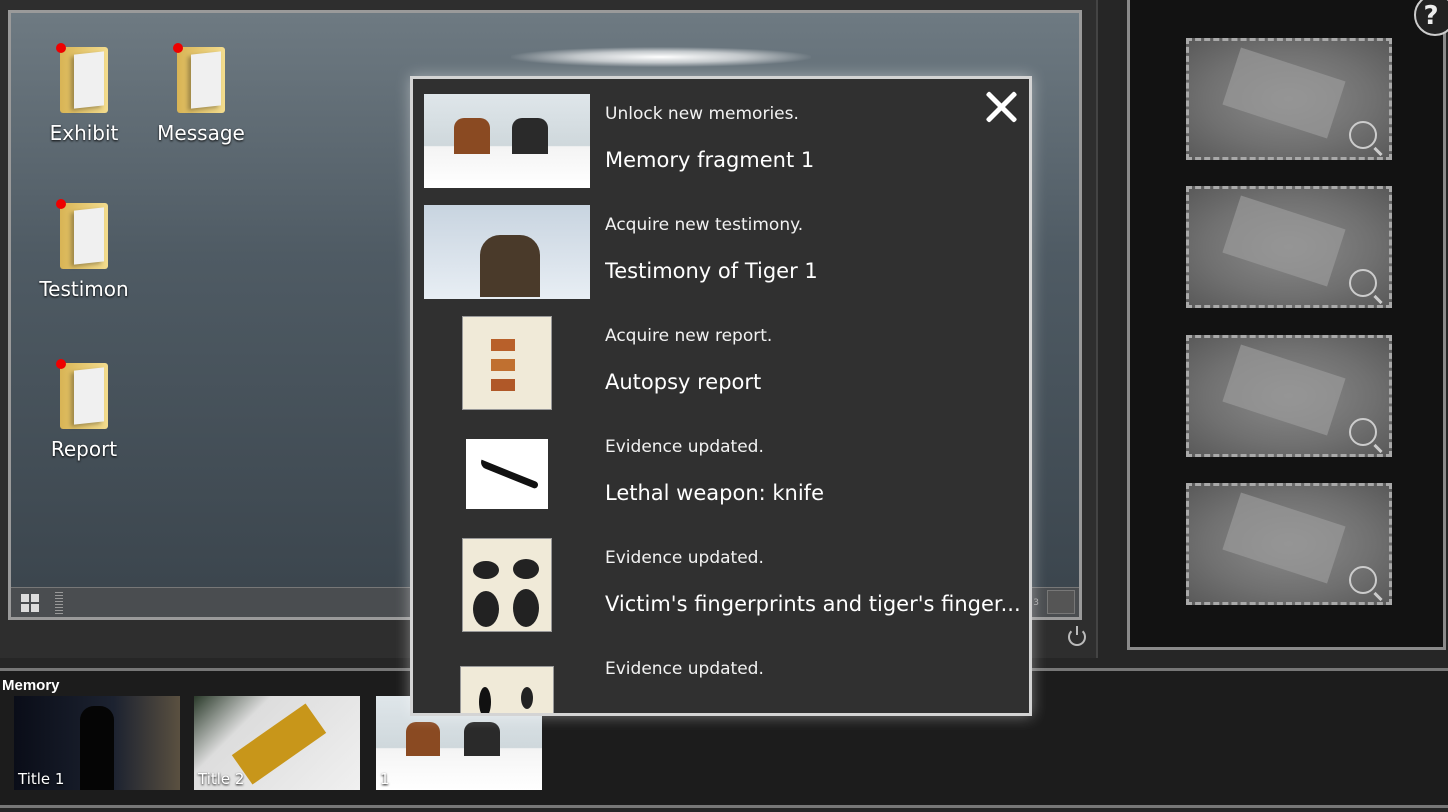 This screenshot has height=812, width=1448. I want to click on ceiling-light, so click(661, 57).